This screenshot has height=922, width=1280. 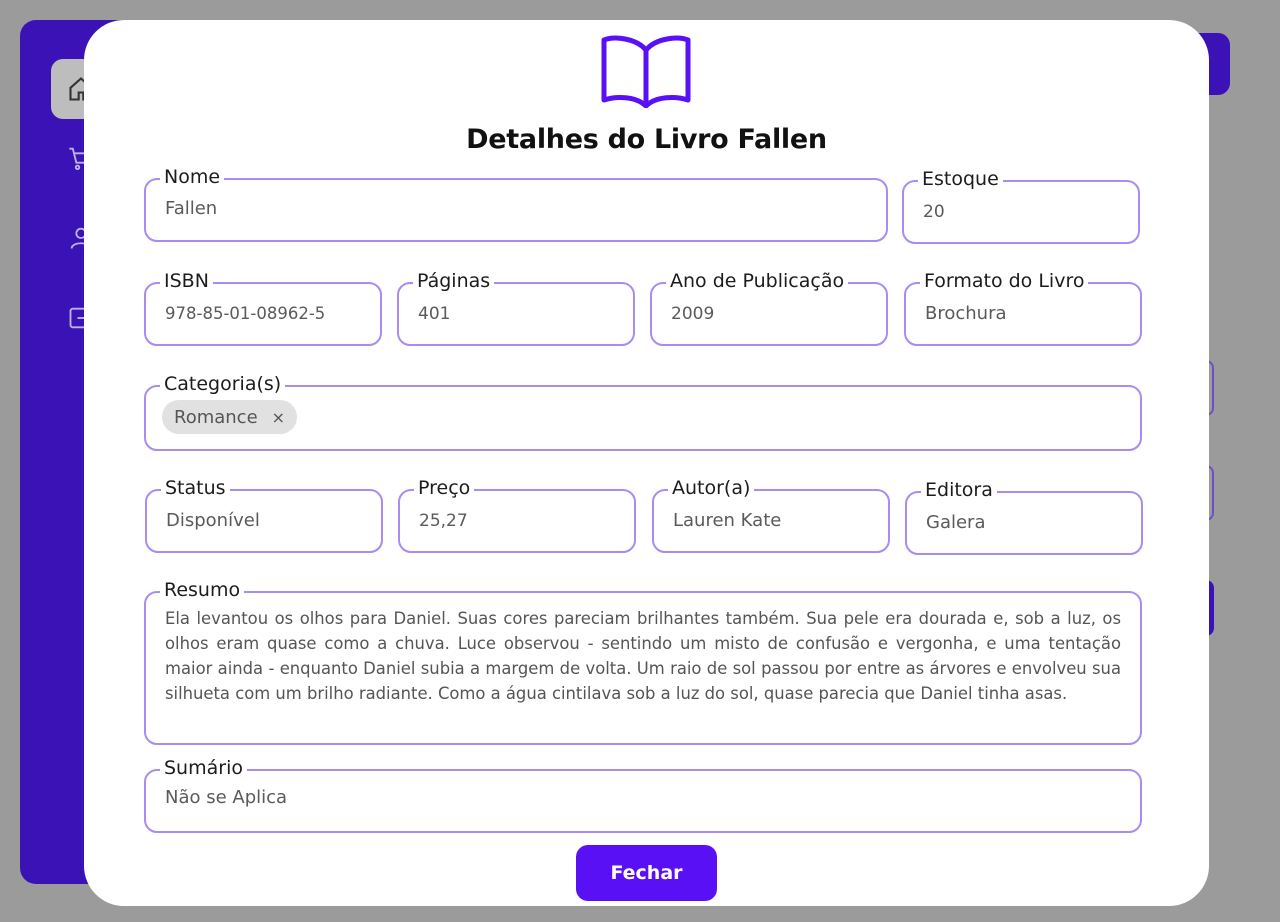 What do you see at coordinates (226, 797) in the screenshot?
I see `table-of-contents-value: Não se Aplica` at bounding box center [226, 797].